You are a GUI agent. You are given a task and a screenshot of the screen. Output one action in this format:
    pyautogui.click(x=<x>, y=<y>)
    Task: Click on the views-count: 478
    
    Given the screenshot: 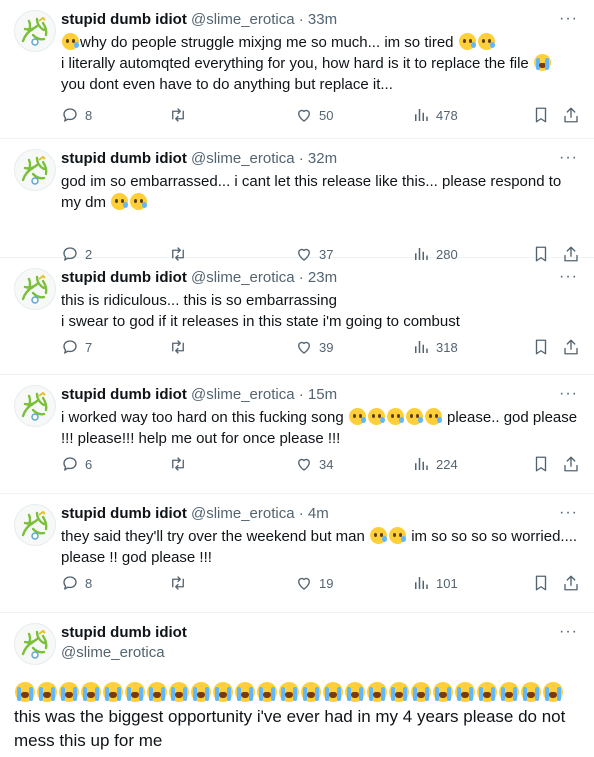 What is the action you would take?
    pyautogui.click(x=447, y=115)
    